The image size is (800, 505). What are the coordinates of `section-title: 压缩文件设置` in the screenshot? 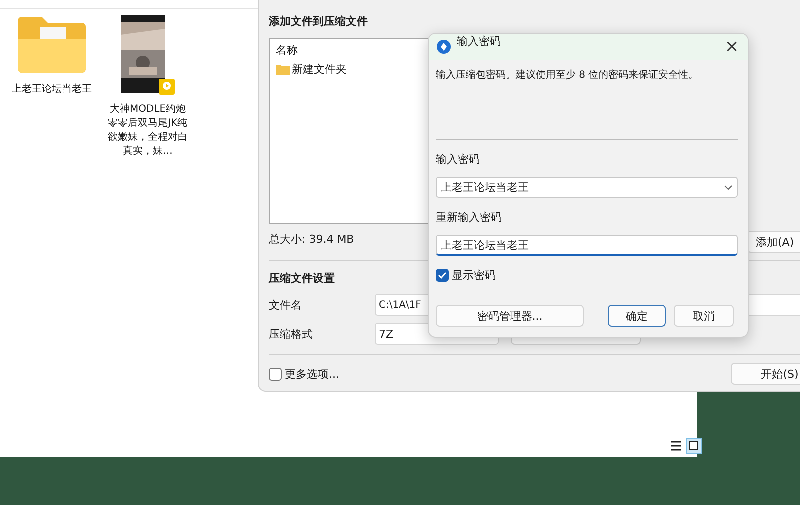 It's located at (302, 278).